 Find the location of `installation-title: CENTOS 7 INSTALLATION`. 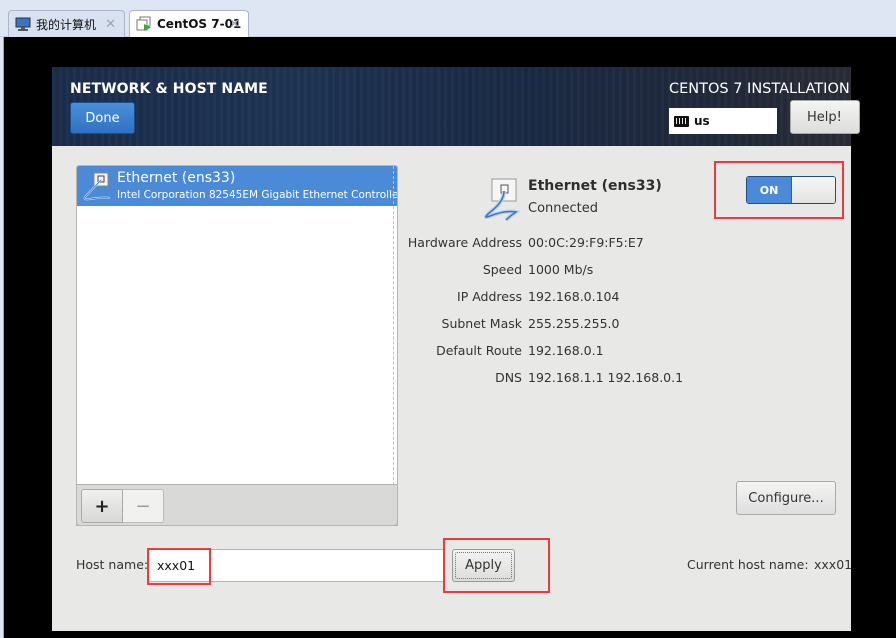

installation-title: CENTOS 7 INSTALLATION is located at coordinates (759, 89).